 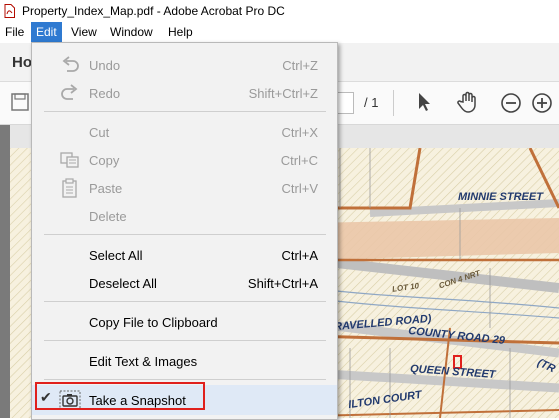 I want to click on menu-item-shortcut: Ctrl+C, so click(x=299, y=160).